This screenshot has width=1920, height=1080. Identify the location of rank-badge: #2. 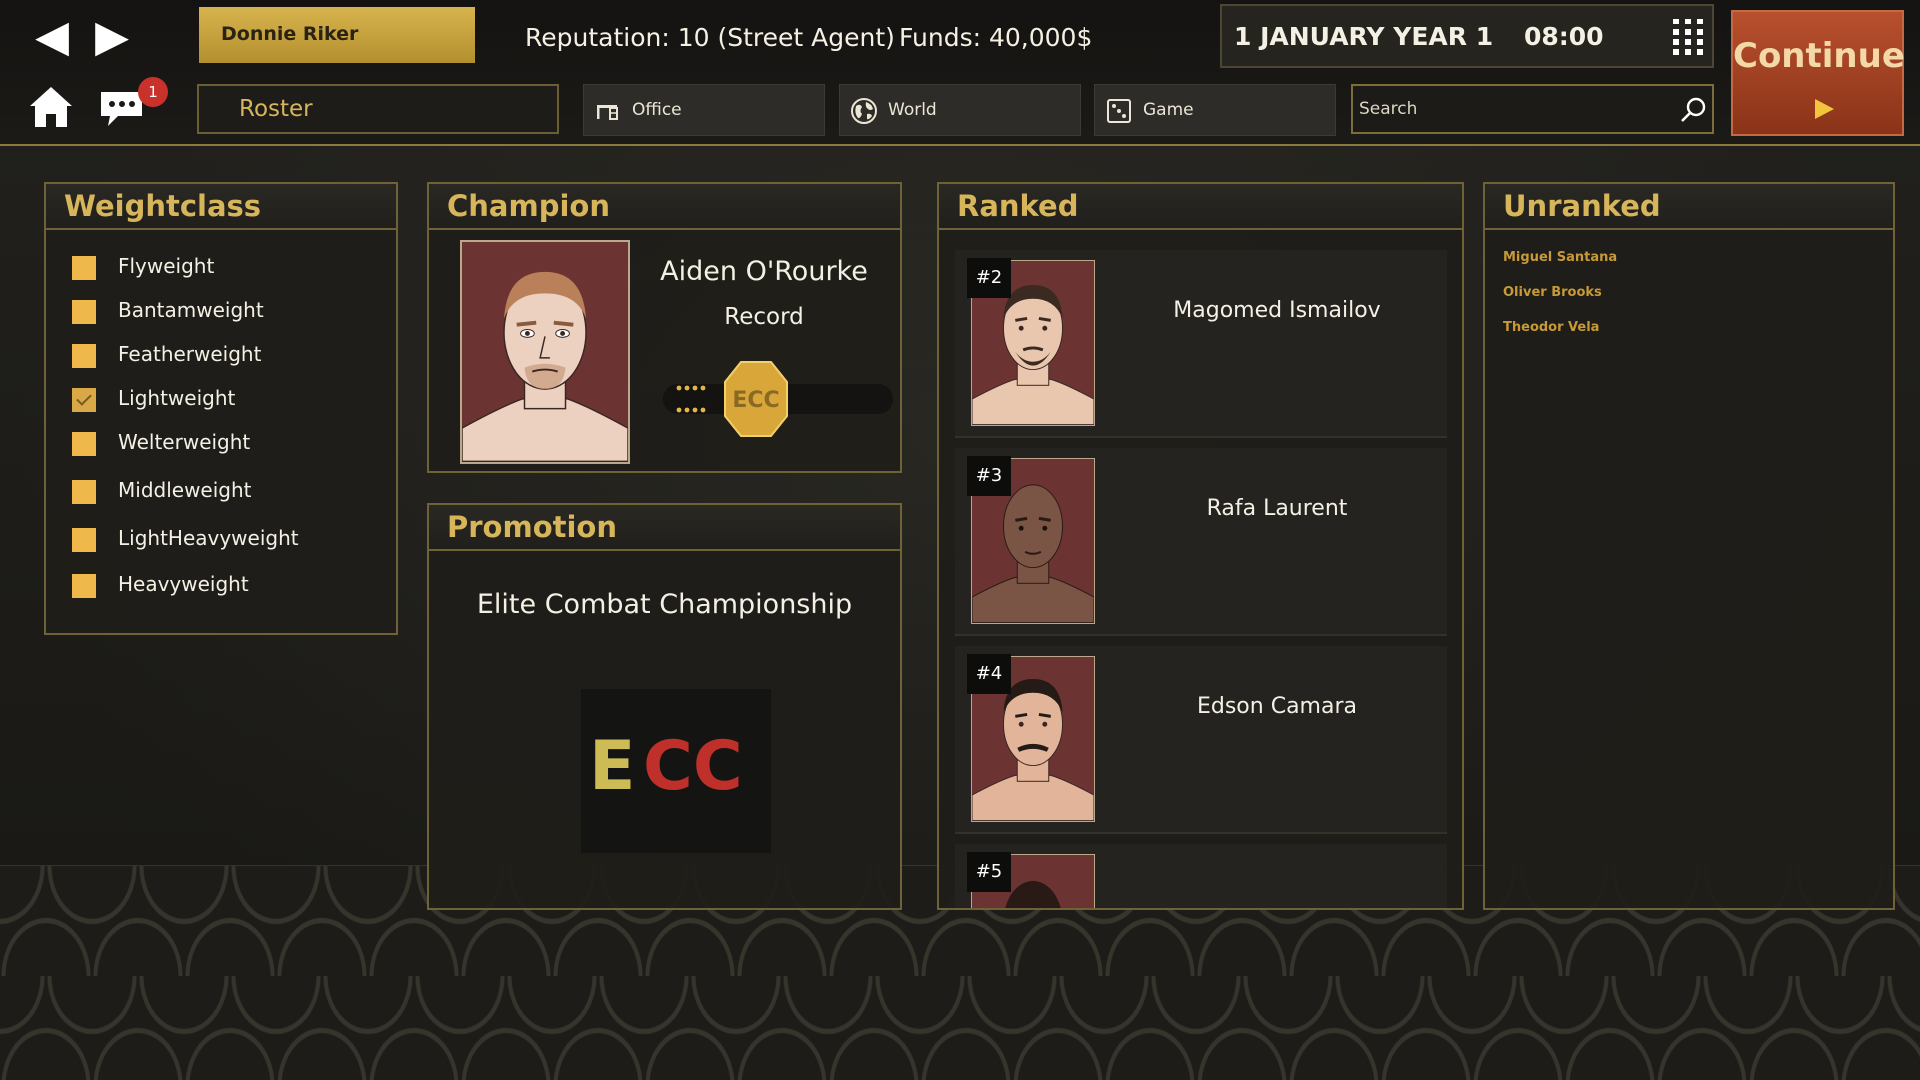
(989, 278).